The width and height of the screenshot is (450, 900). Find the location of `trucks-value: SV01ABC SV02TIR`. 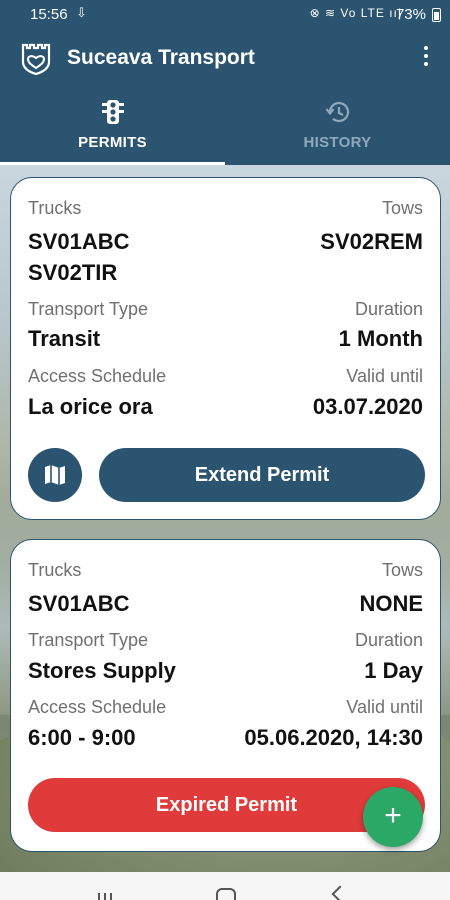

trucks-value: SV01ABC SV02TIR is located at coordinates (78, 257).